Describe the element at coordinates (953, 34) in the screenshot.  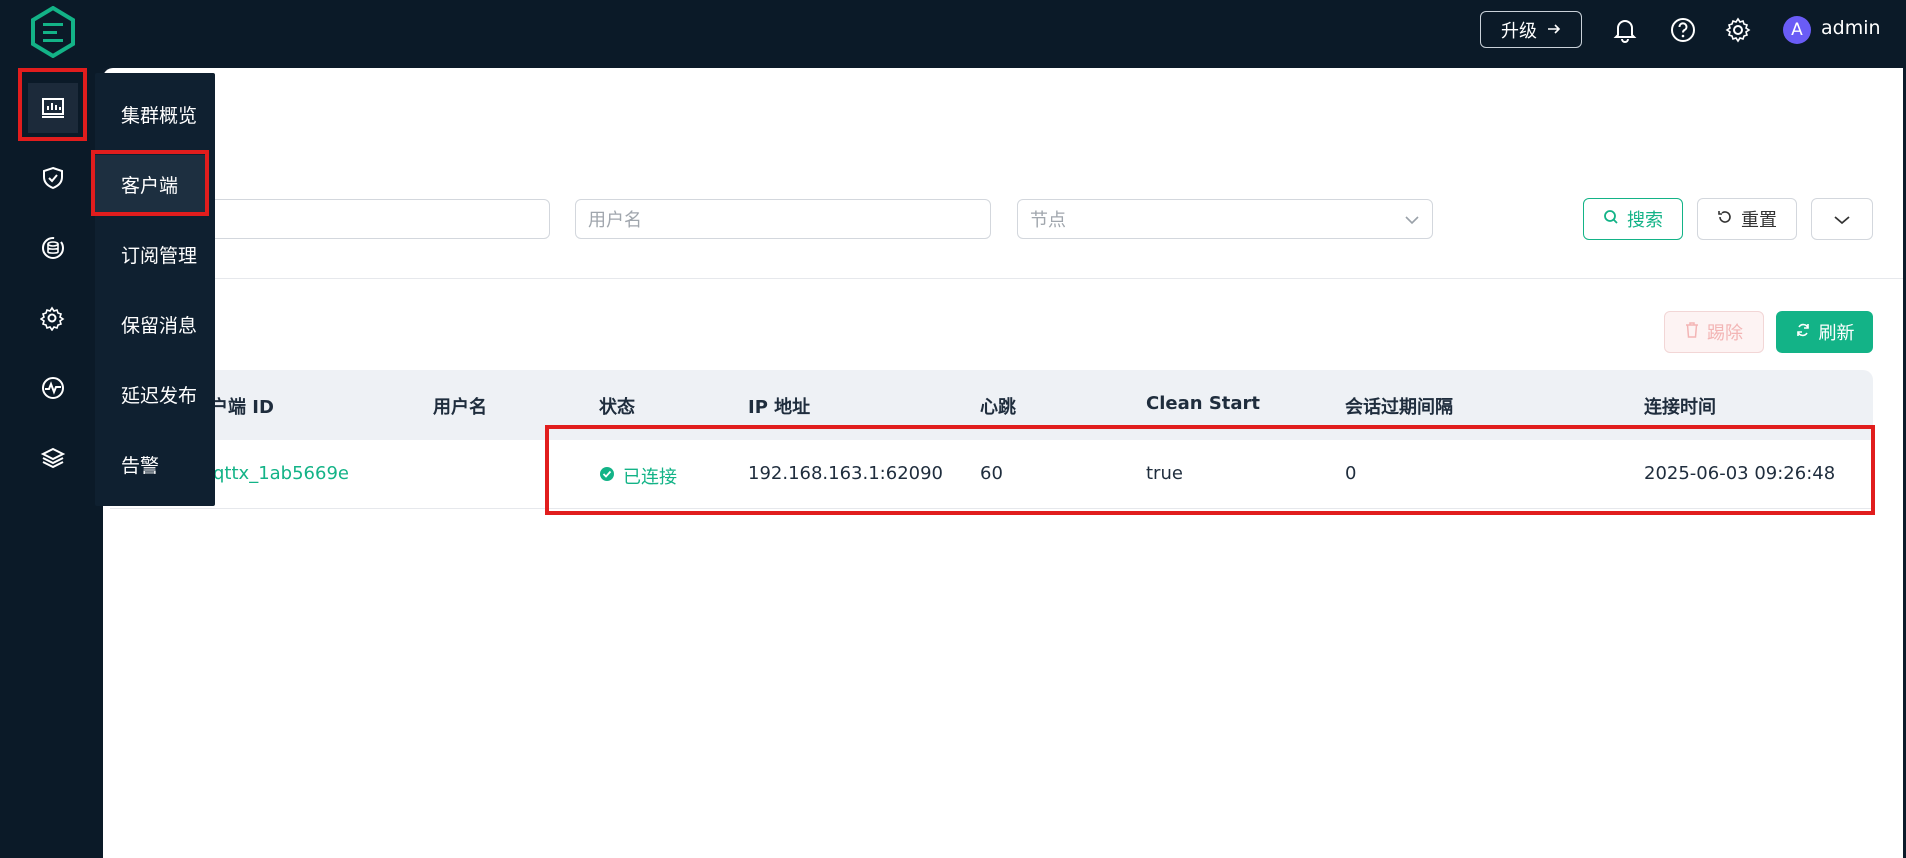
I see `top-bar: 升级 A admin` at that location.